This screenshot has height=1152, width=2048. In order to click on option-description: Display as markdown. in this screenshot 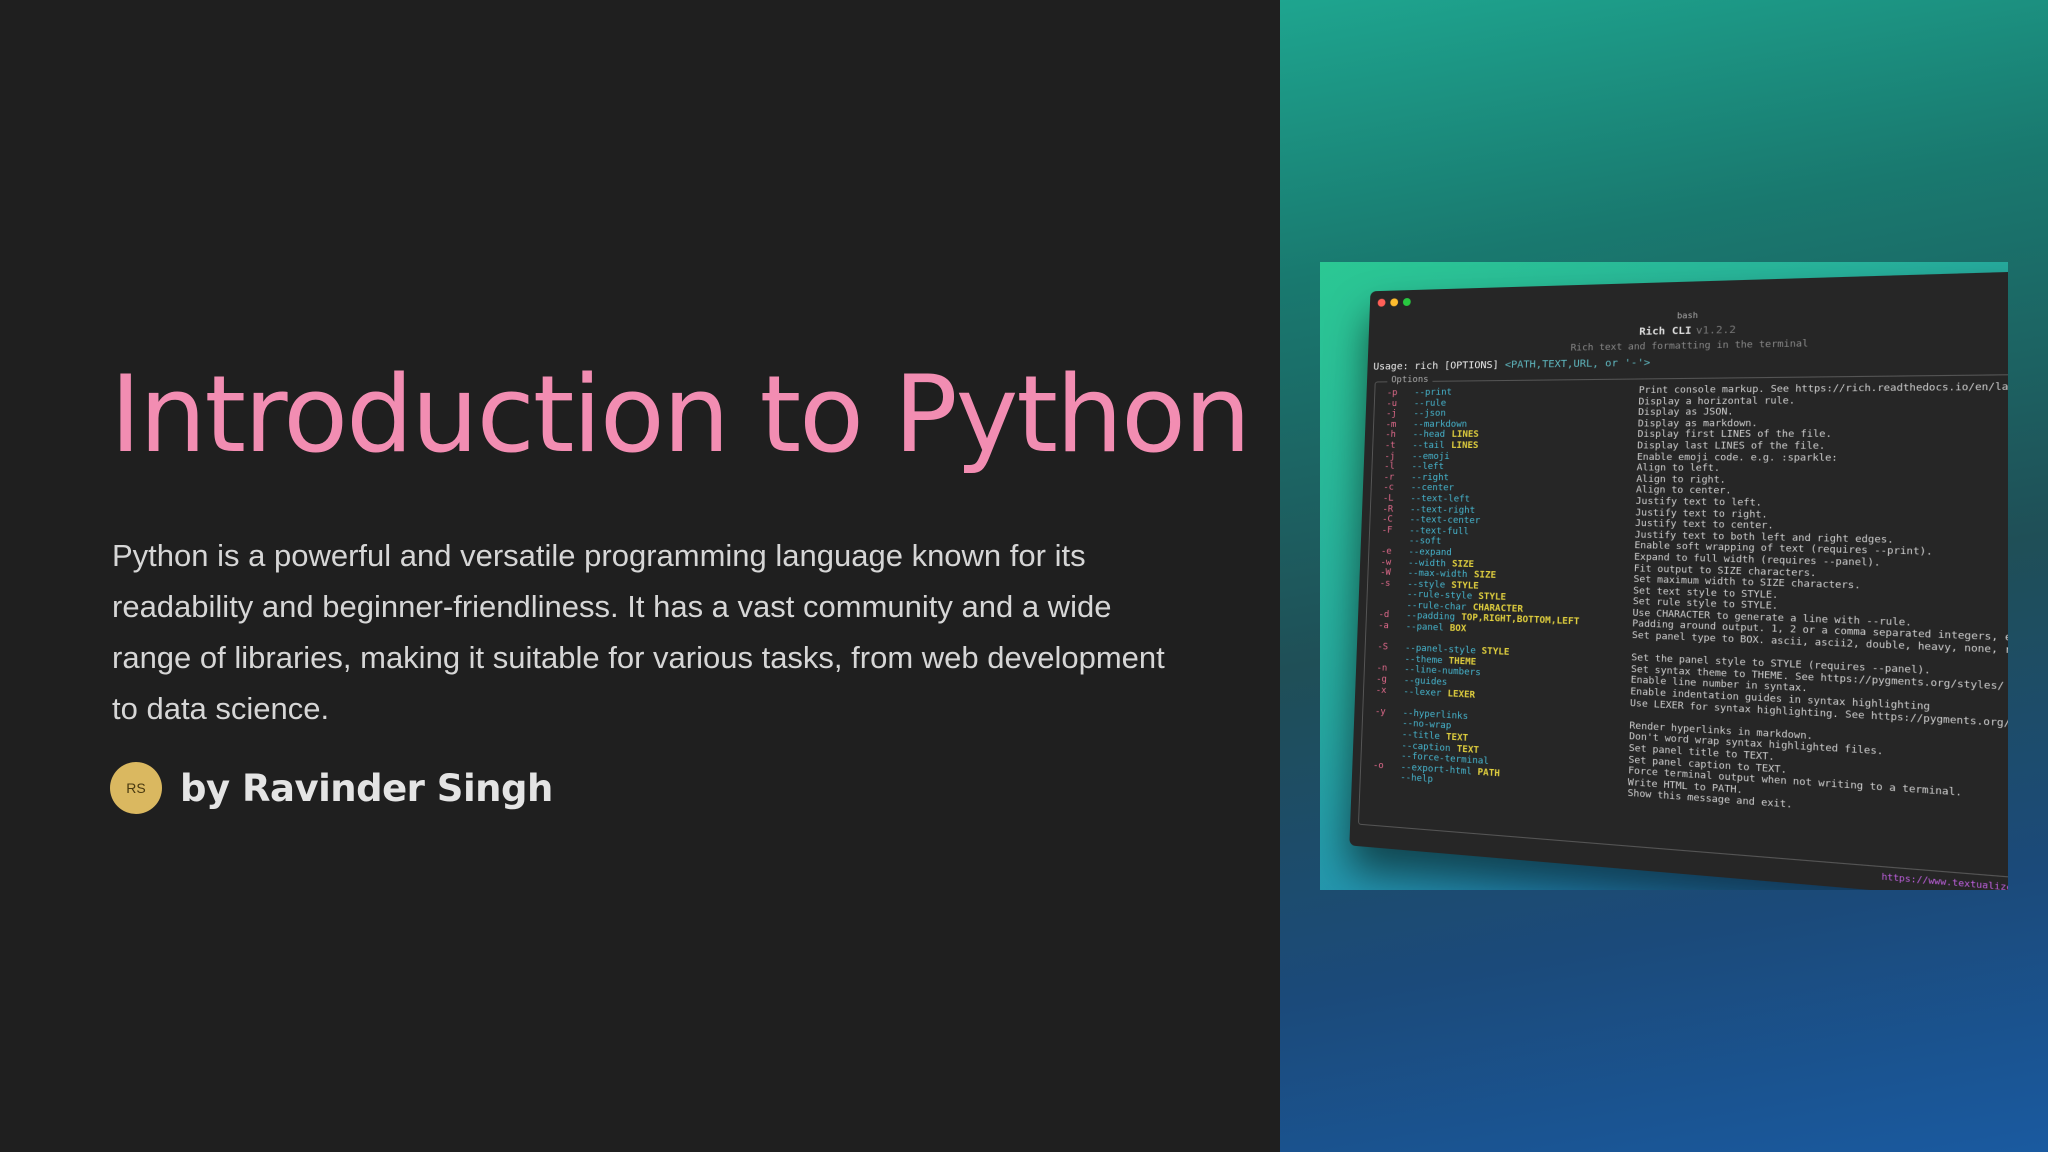, I will do `click(1698, 423)`.